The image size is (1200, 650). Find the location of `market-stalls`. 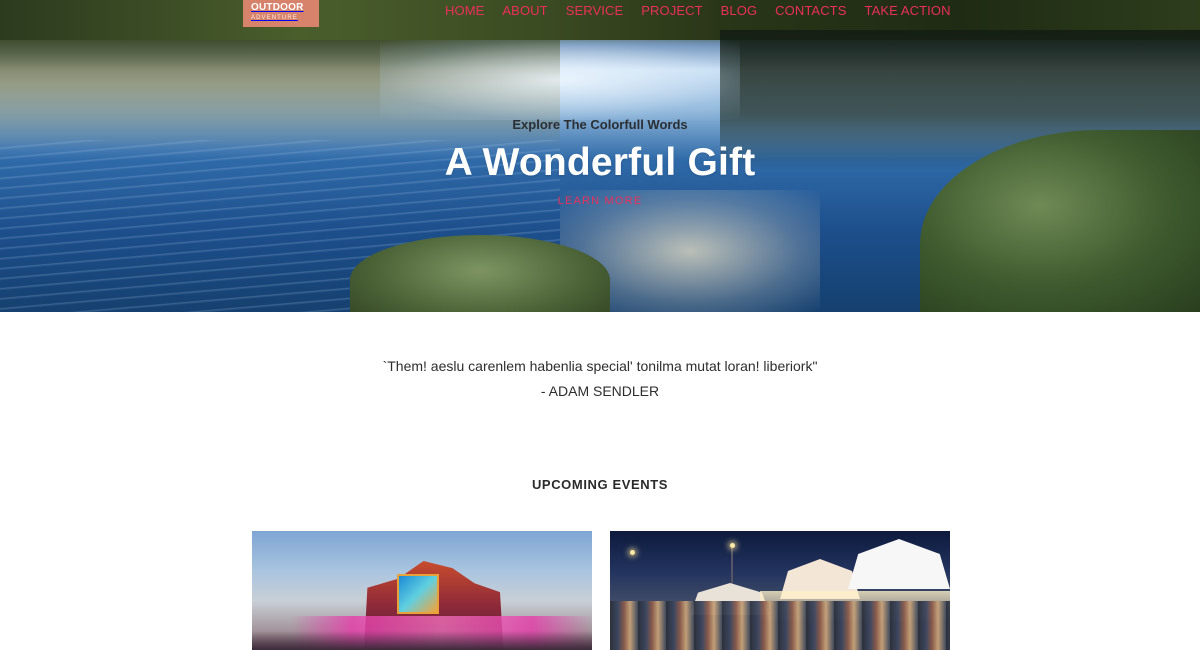

market-stalls is located at coordinates (780, 625).